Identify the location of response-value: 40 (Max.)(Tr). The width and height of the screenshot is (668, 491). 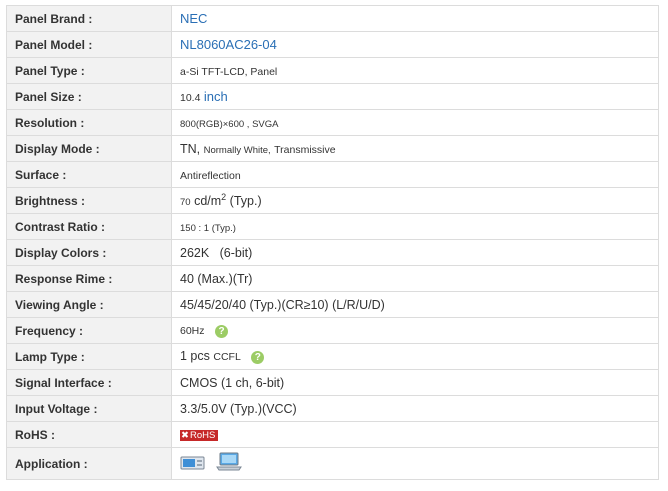
(216, 278).